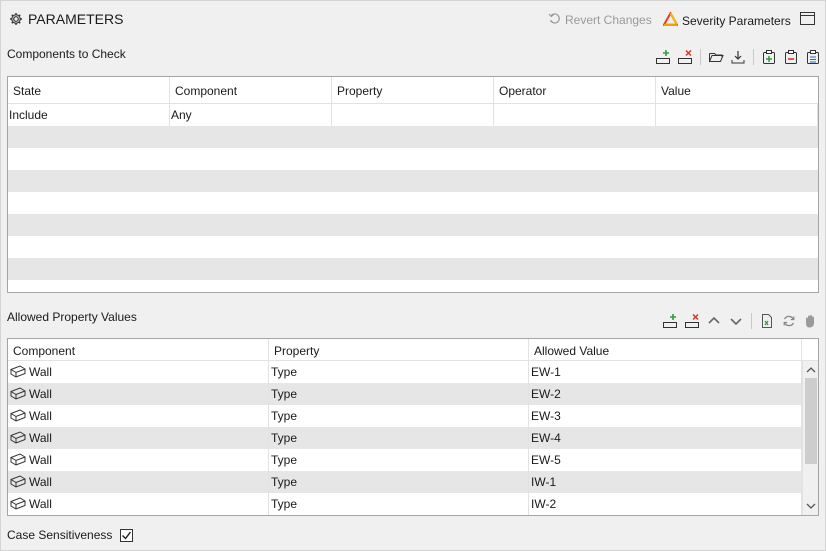  I want to click on refresh-button, so click(789, 321).